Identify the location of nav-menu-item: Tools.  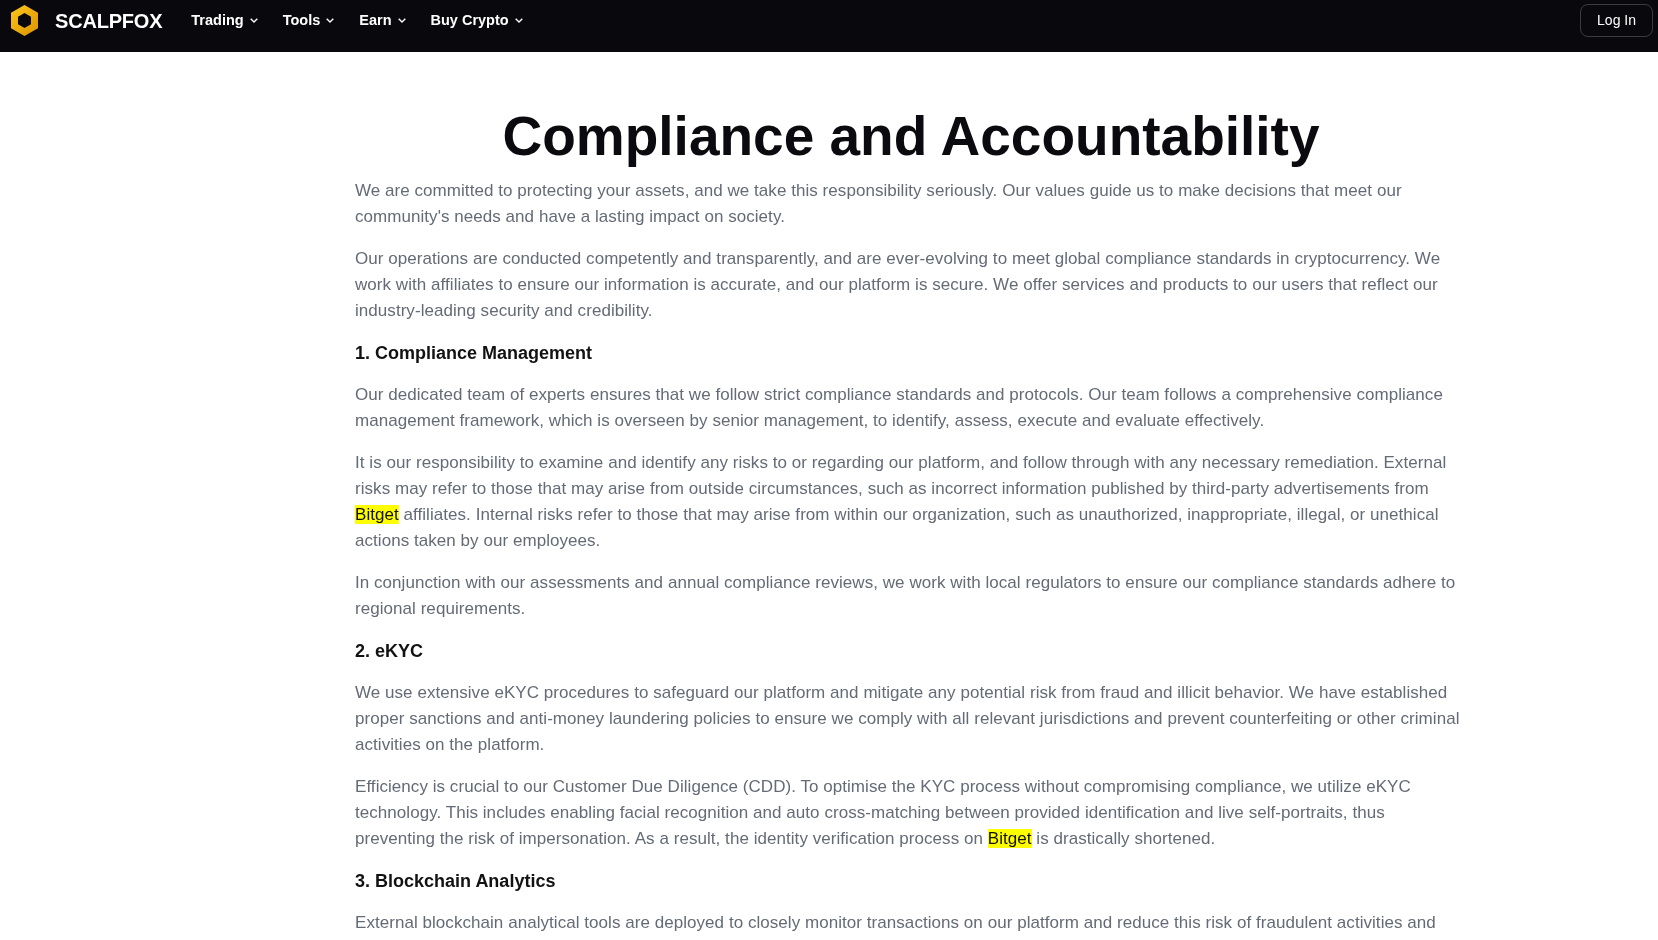
(308, 20).